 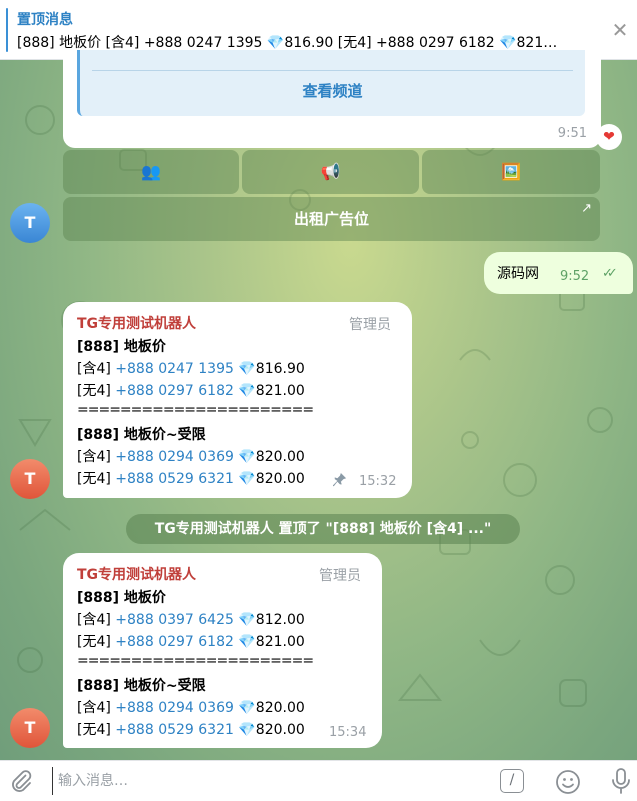 What do you see at coordinates (174, 620) in the screenshot?
I see `phone-link: +888 0397 6425` at bounding box center [174, 620].